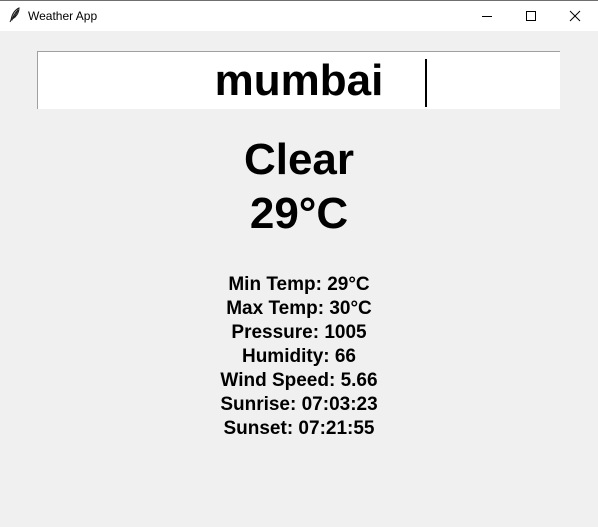  I want to click on close-icon, so click(575, 16).